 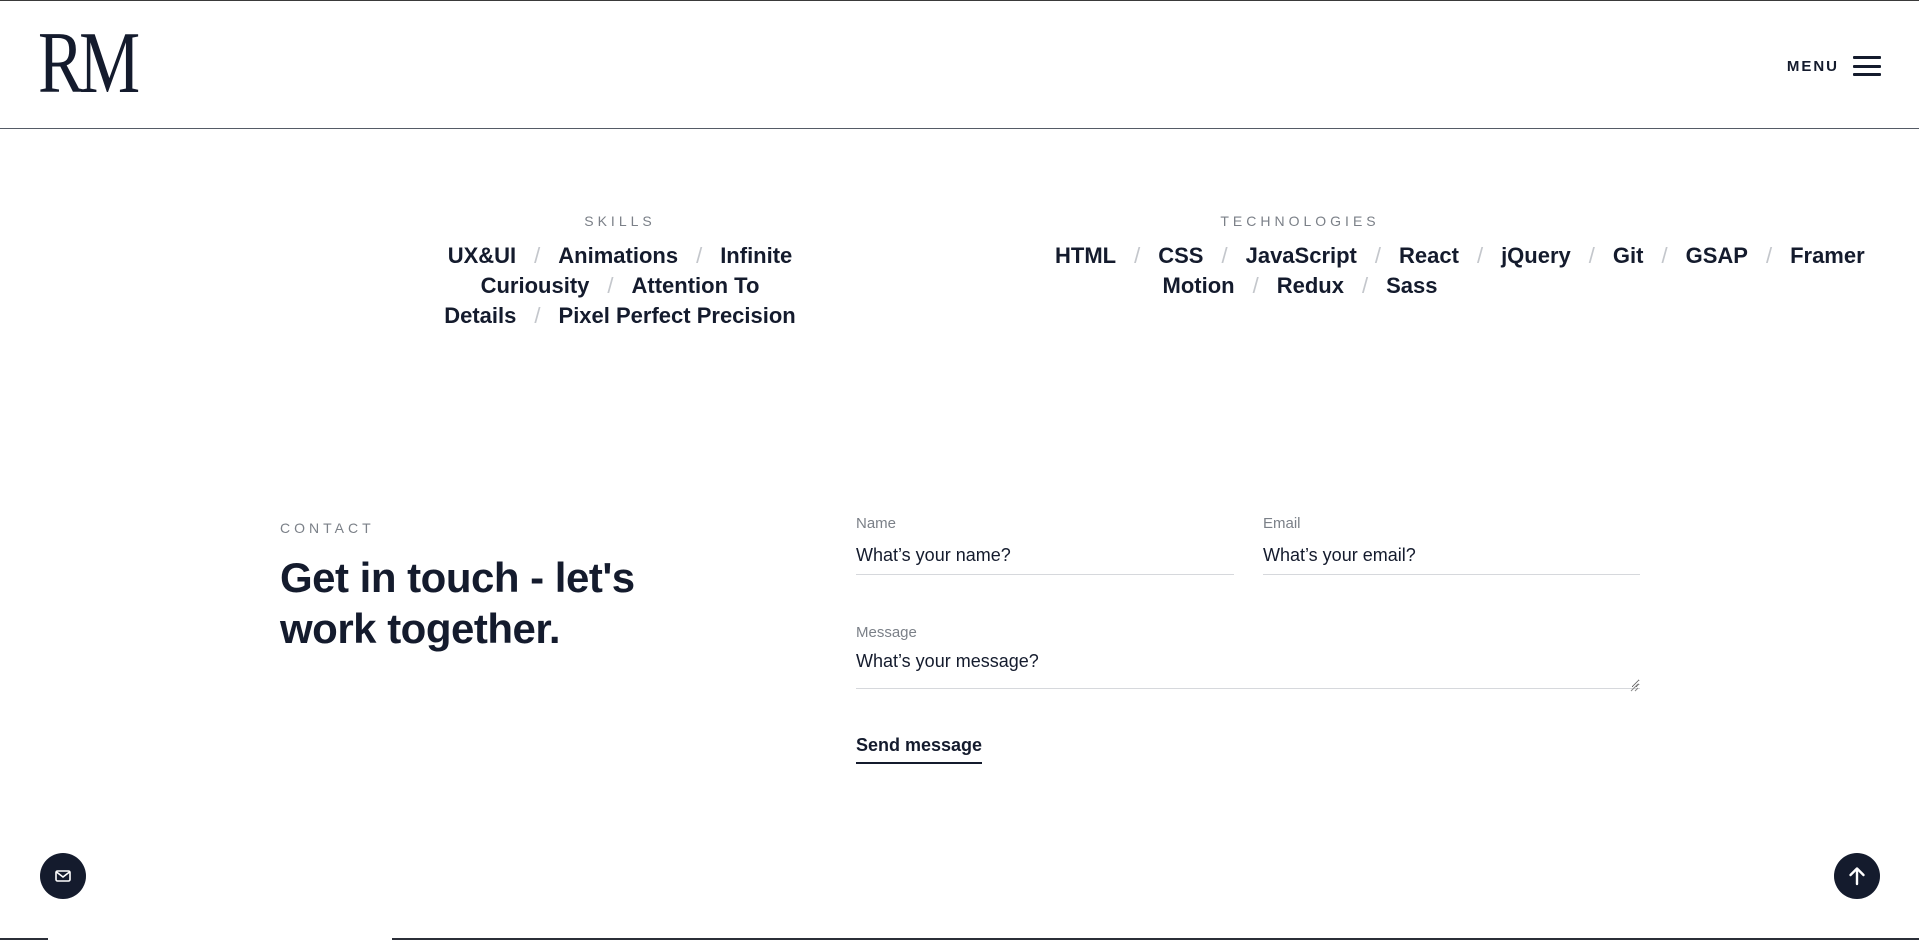 I want to click on message-label: Message, so click(x=886, y=632).